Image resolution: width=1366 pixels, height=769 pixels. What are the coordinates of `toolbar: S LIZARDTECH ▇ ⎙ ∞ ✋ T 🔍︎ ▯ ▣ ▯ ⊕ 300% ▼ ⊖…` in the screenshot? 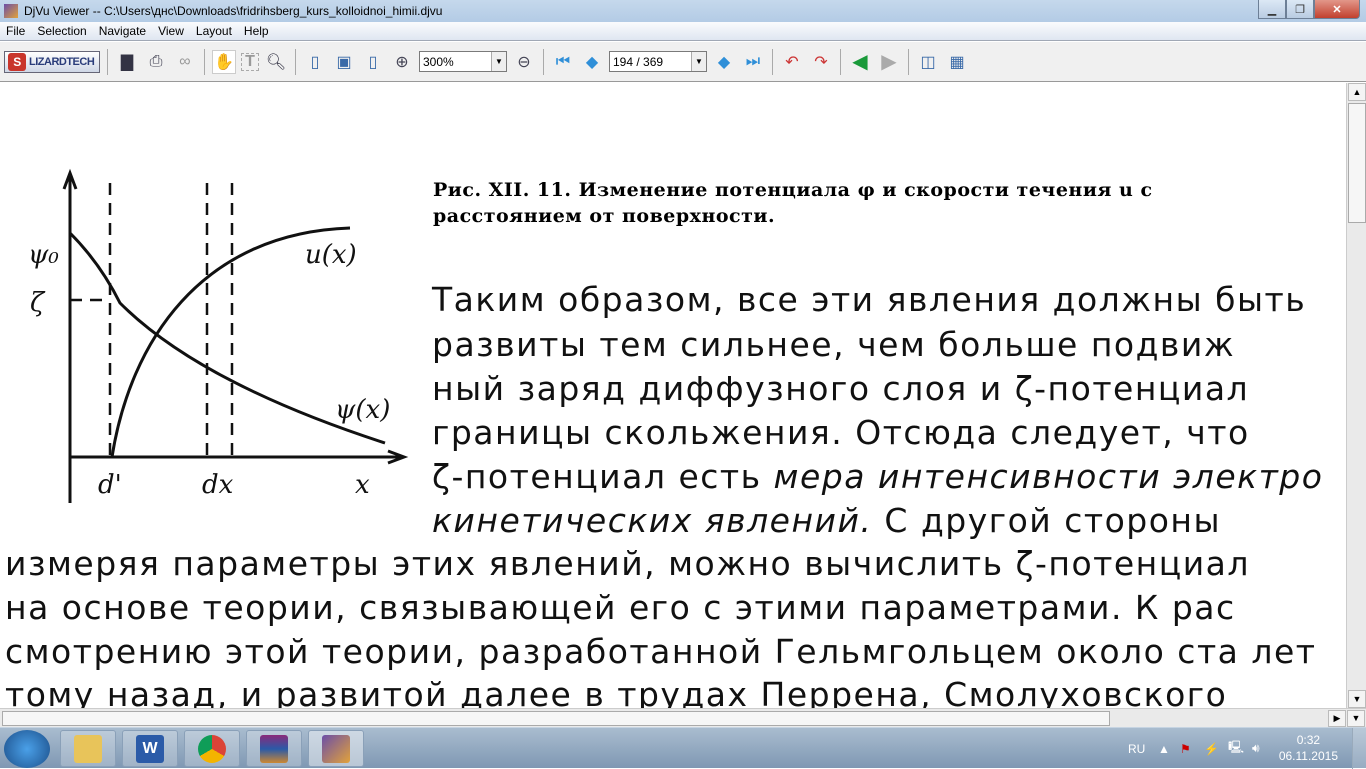 It's located at (683, 62).